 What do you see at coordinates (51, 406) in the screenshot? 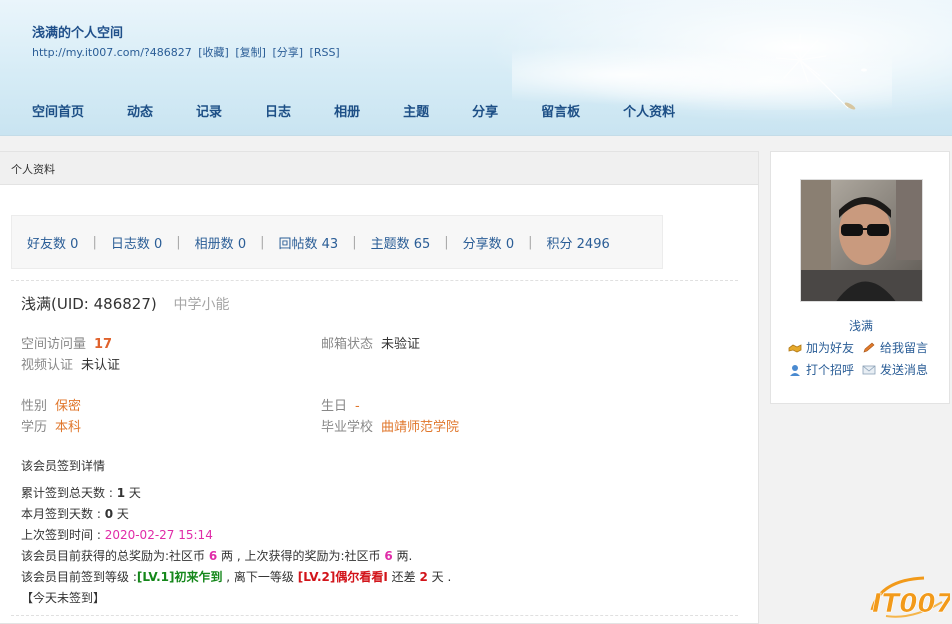
I see `gender-row: 性别 保密` at bounding box center [51, 406].